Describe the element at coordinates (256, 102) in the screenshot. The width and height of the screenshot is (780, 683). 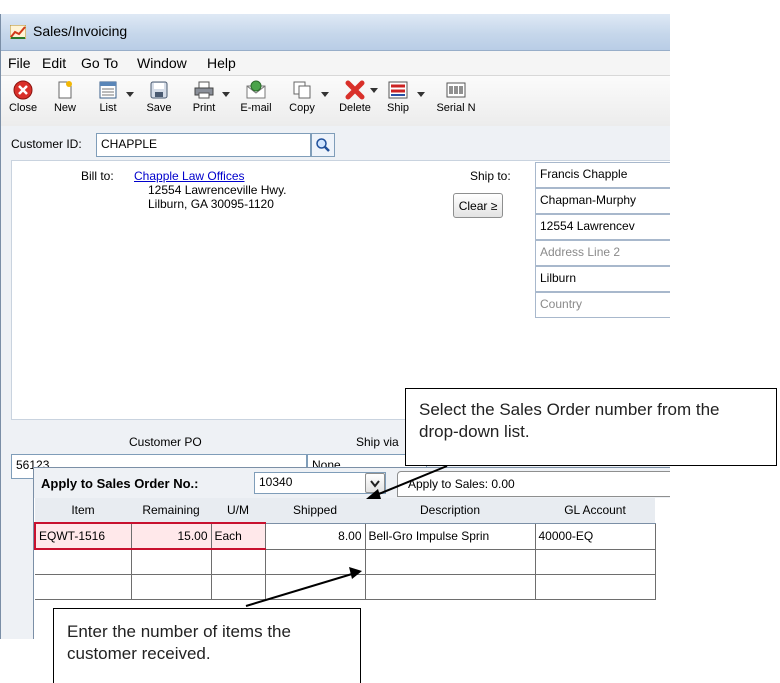
I see `email-button: E-mail` at that location.